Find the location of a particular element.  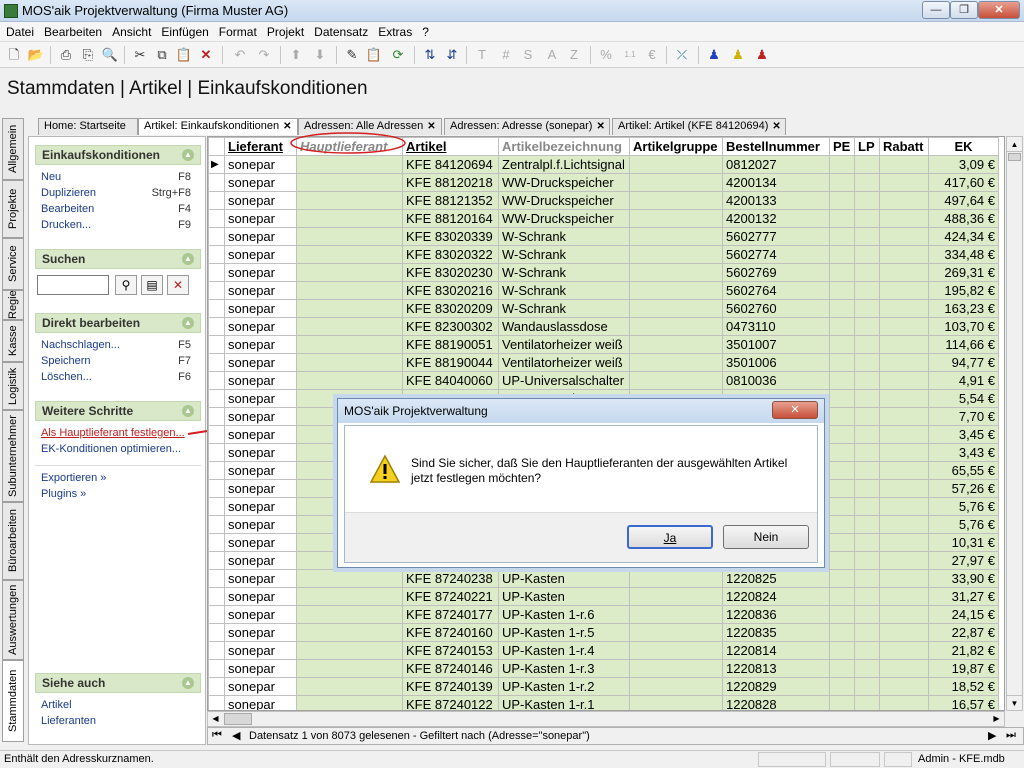

horizontal-scrollbar: ◀ ▶ is located at coordinates (606, 719).